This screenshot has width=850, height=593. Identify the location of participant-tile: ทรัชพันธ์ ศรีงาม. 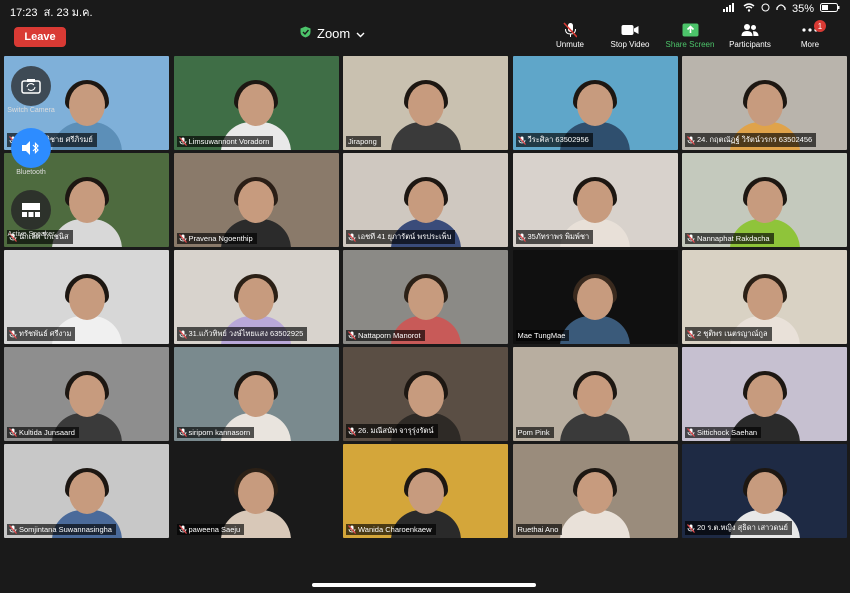
(86, 297).